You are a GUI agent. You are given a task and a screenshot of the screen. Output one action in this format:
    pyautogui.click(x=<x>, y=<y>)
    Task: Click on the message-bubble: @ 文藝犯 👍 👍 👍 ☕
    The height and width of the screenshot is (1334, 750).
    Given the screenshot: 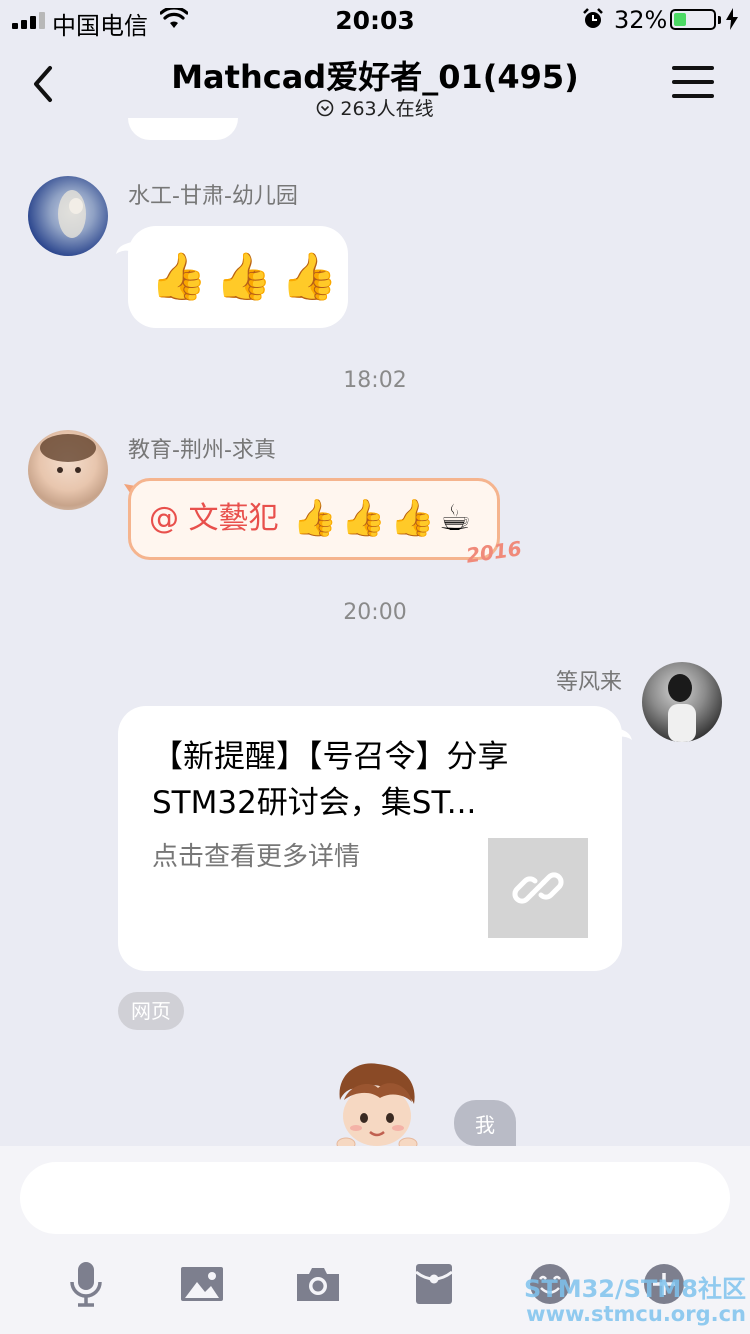 What is the action you would take?
    pyautogui.click(x=314, y=519)
    